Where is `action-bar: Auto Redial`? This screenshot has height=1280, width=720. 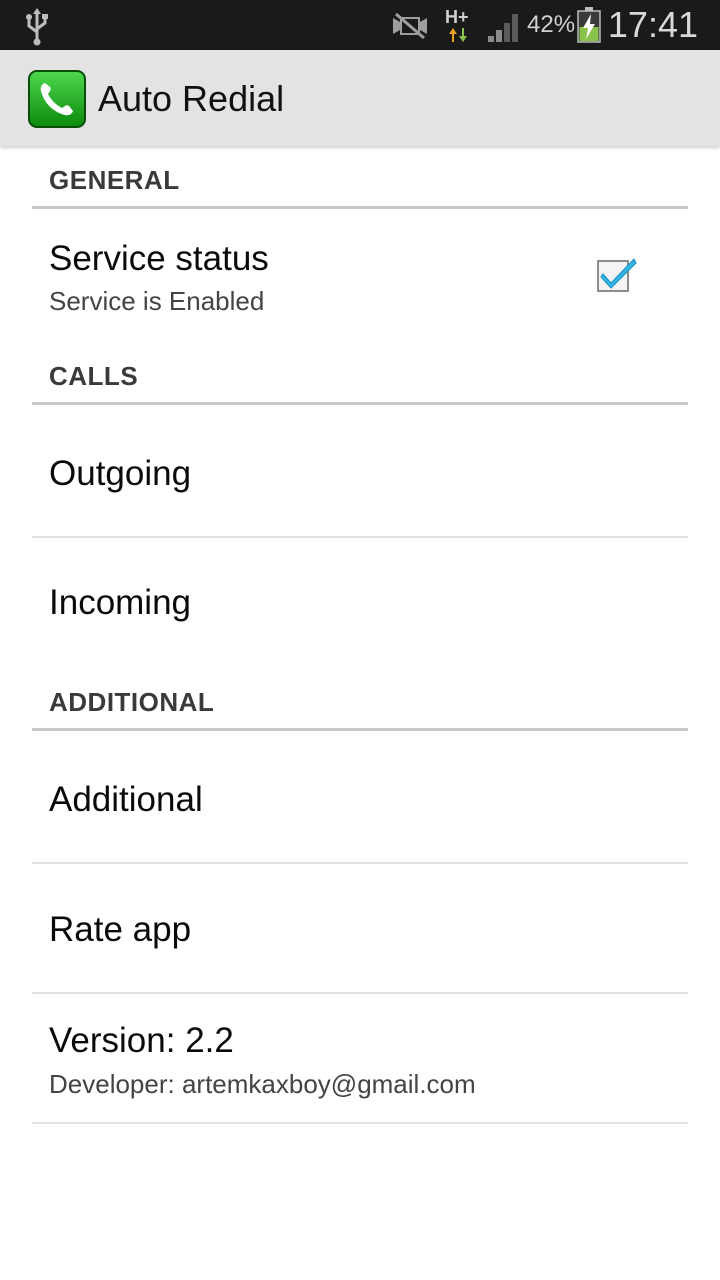
action-bar: Auto Redial is located at coordinates (360, 98).